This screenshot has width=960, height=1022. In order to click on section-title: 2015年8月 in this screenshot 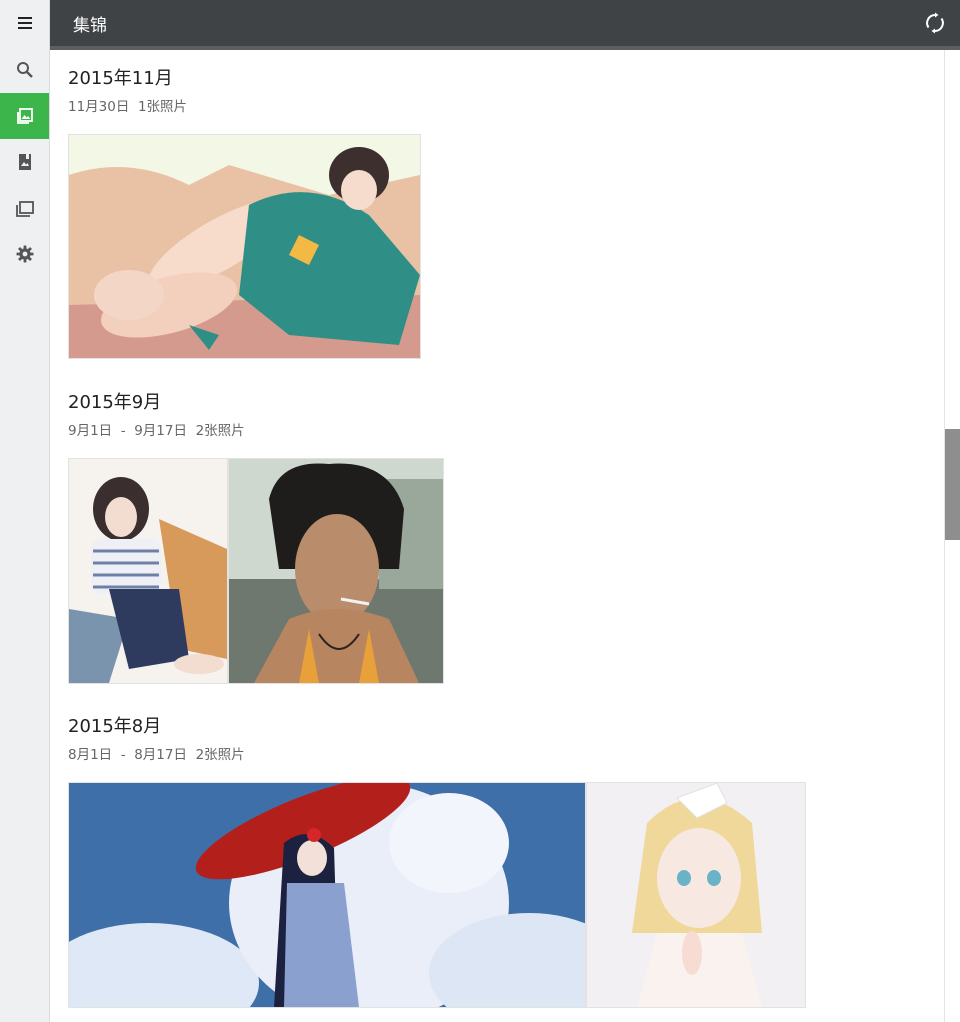, I will do `click(115, 726)`.